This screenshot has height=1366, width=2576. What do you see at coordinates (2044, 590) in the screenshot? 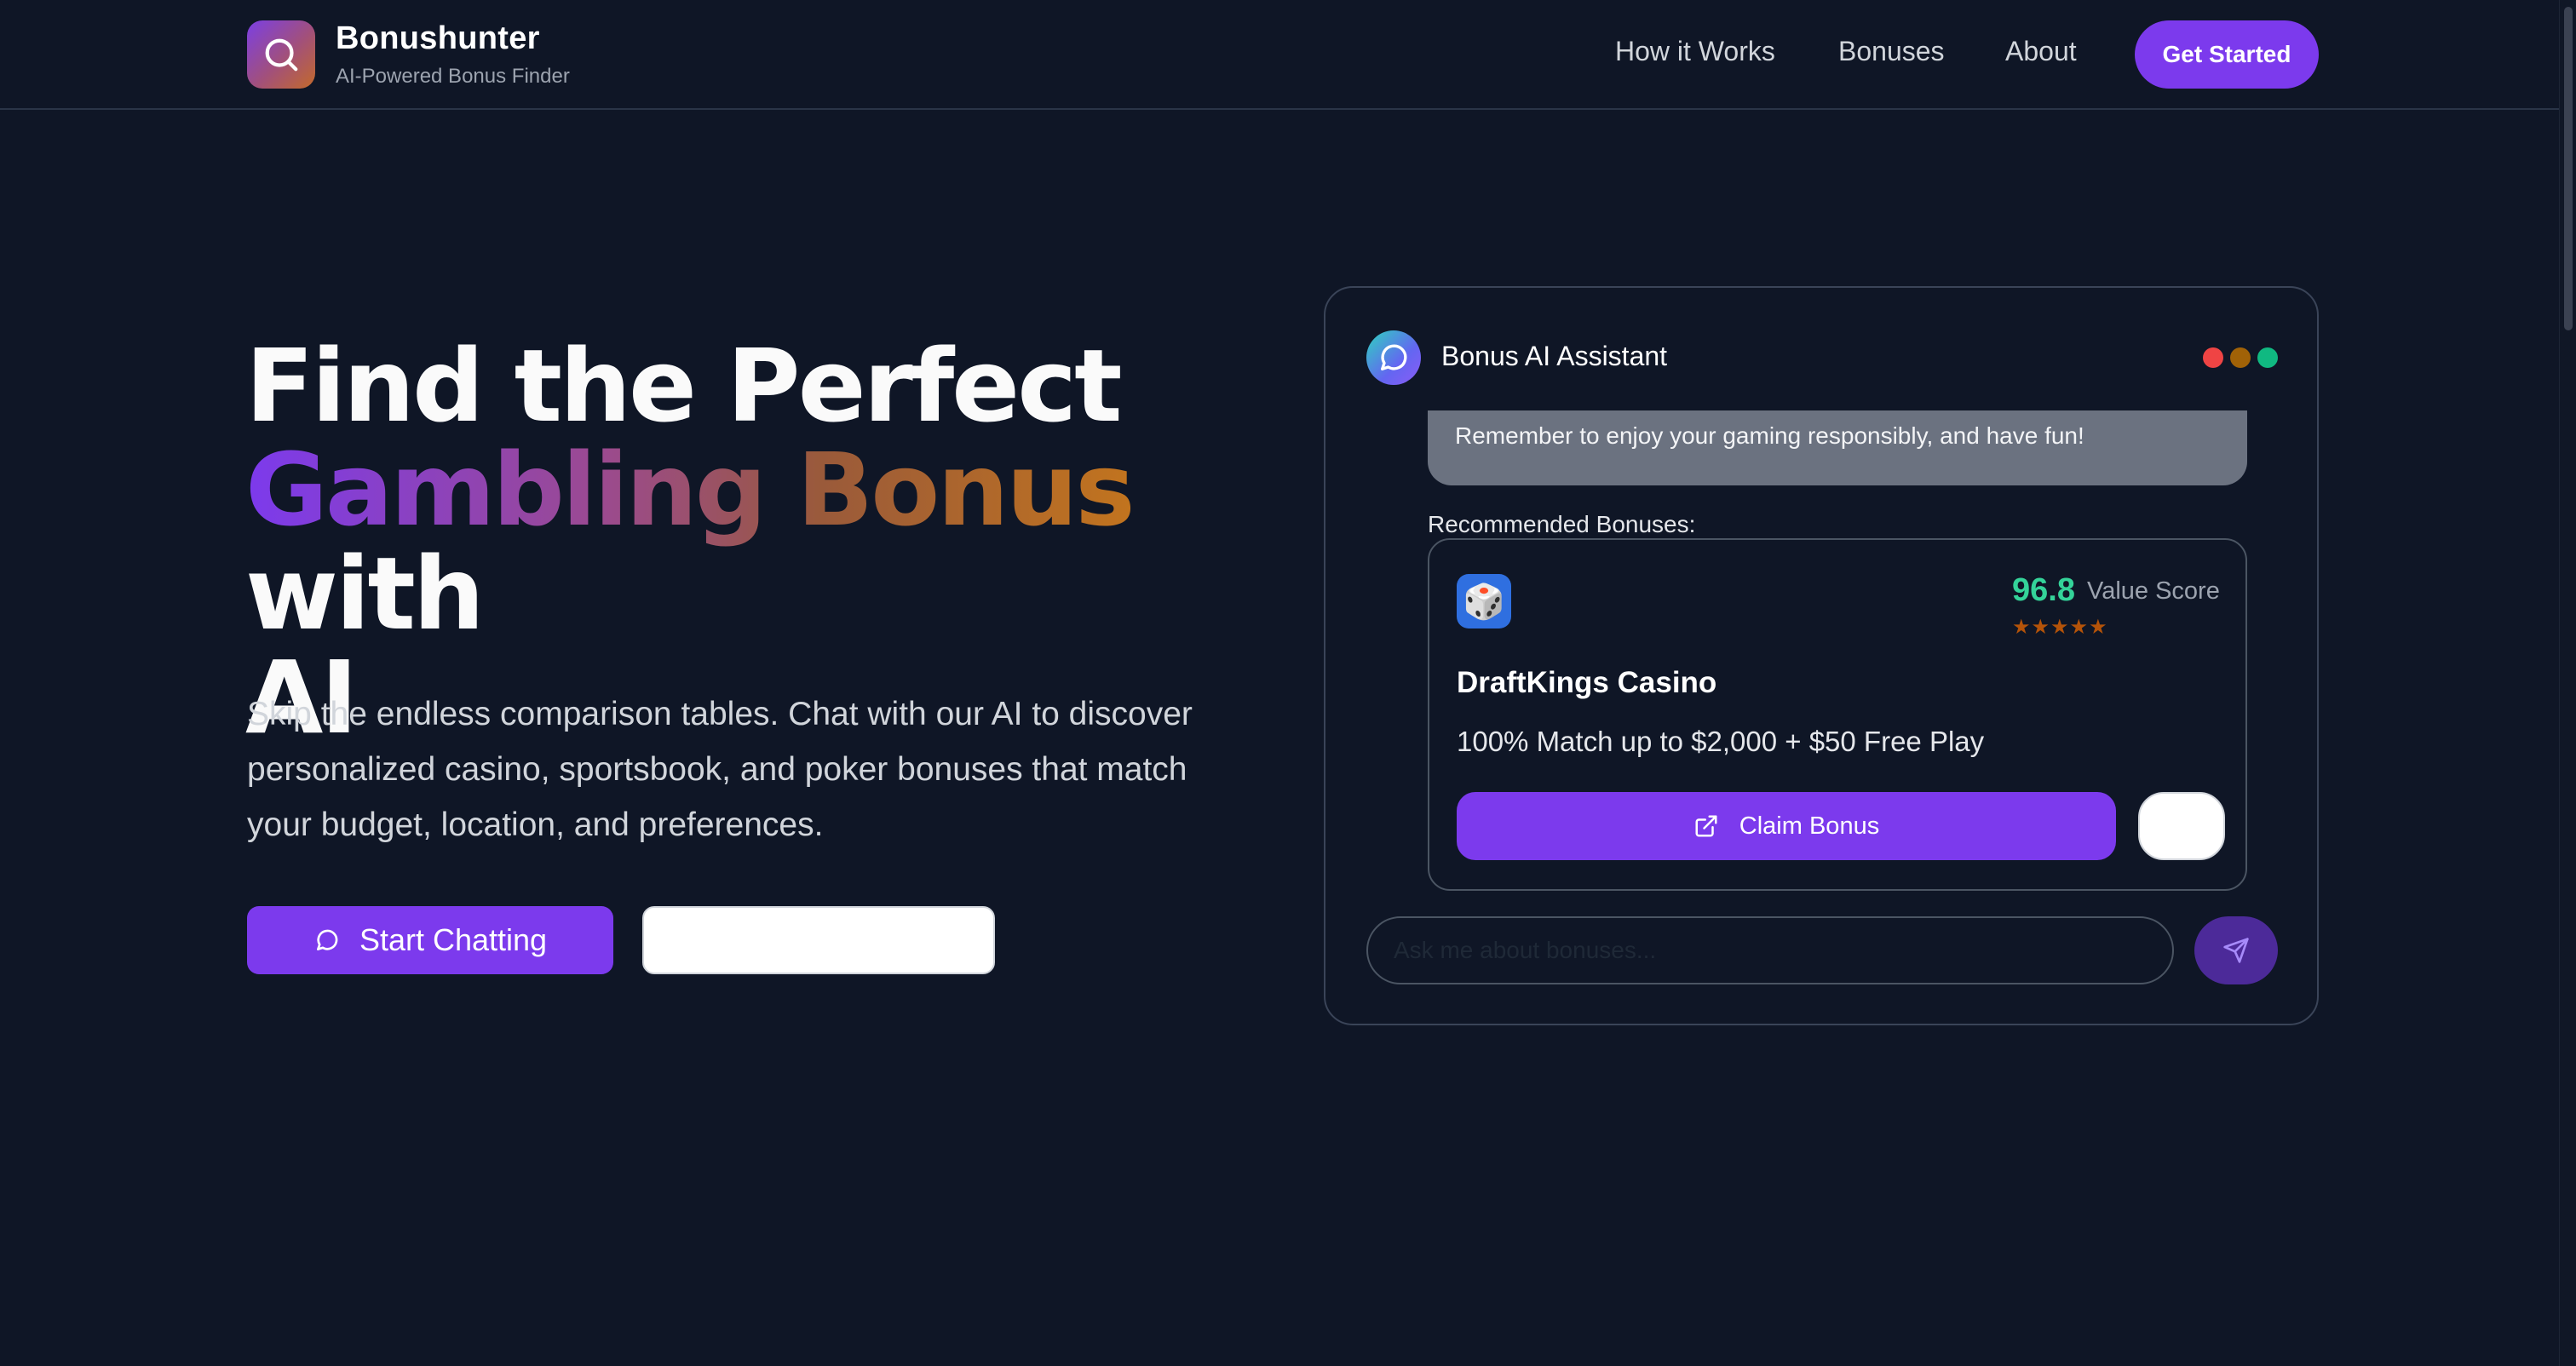
I see `value-score: 96.8` at bounding box center [2044, 590].